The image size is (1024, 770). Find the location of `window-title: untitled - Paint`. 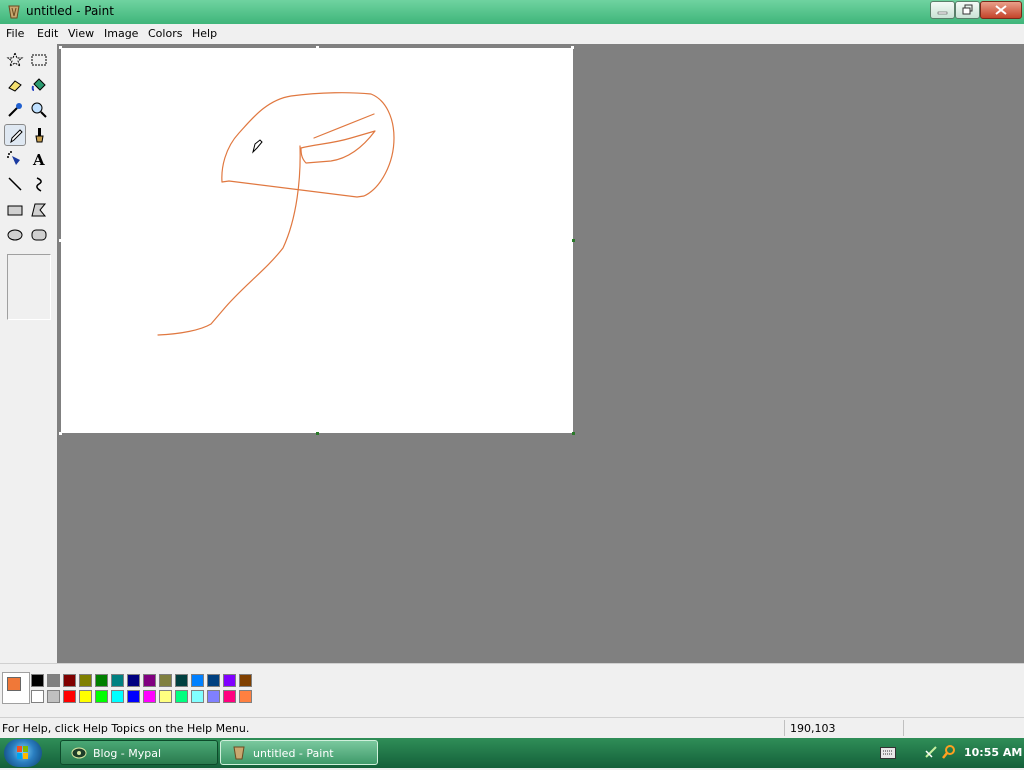

window-title: untitled - Paint is located at coordinates (70, 11).